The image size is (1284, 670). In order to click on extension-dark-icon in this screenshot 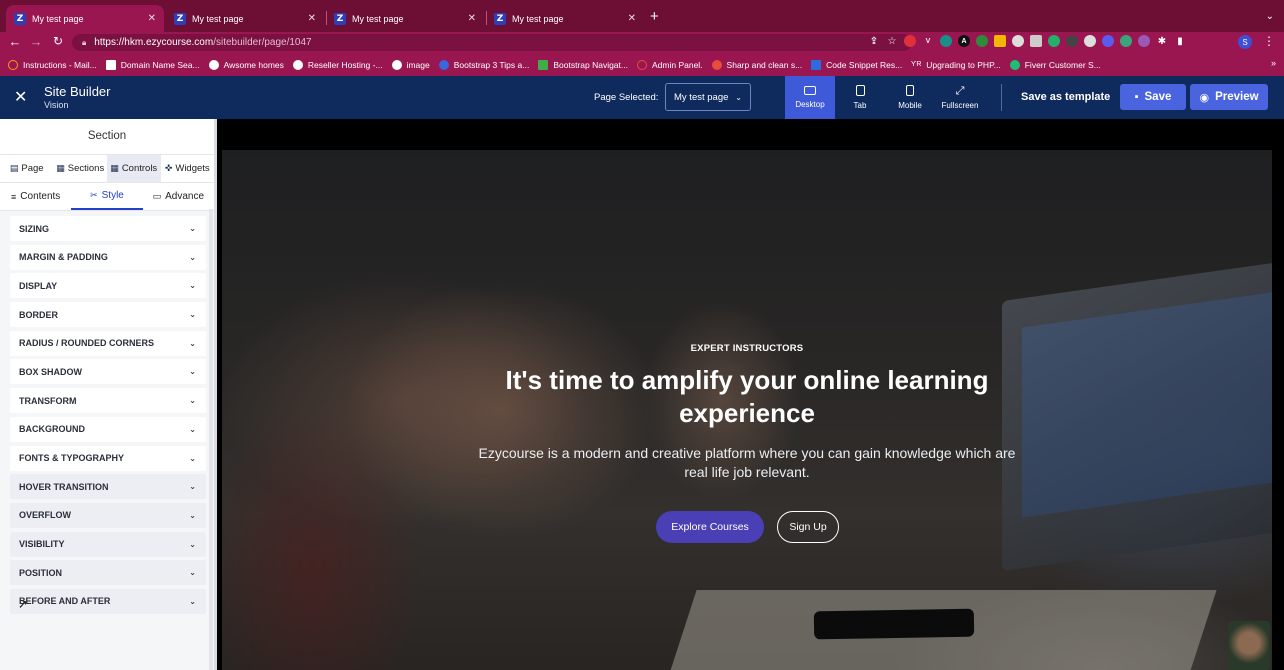, I will do `click(1072, 41)`.